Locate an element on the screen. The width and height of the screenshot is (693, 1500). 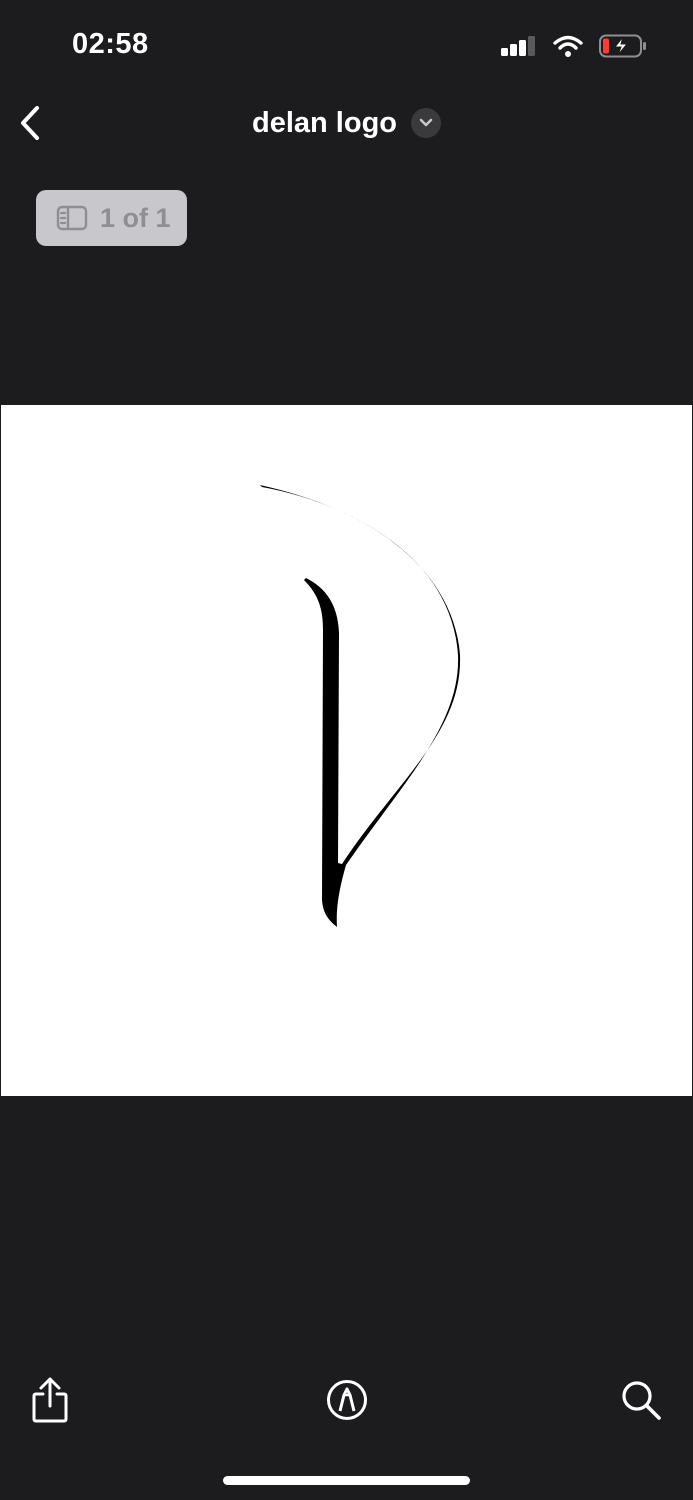
status-icons is located at coordinates (574, 46).